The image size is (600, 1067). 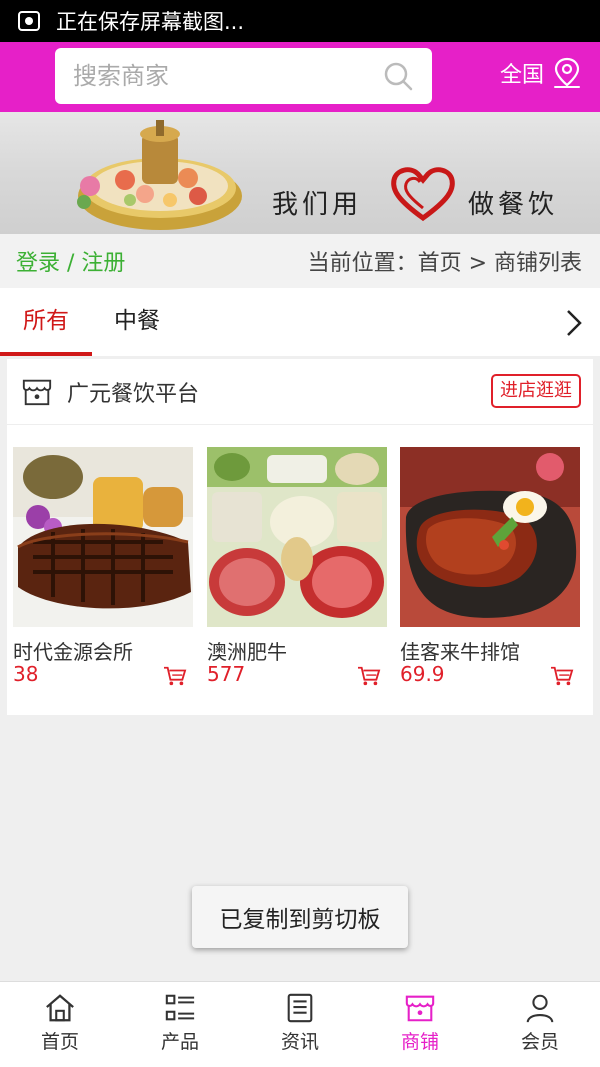 I want to click on banner-slogan-left: 我们用, so click(x=317, y=205).